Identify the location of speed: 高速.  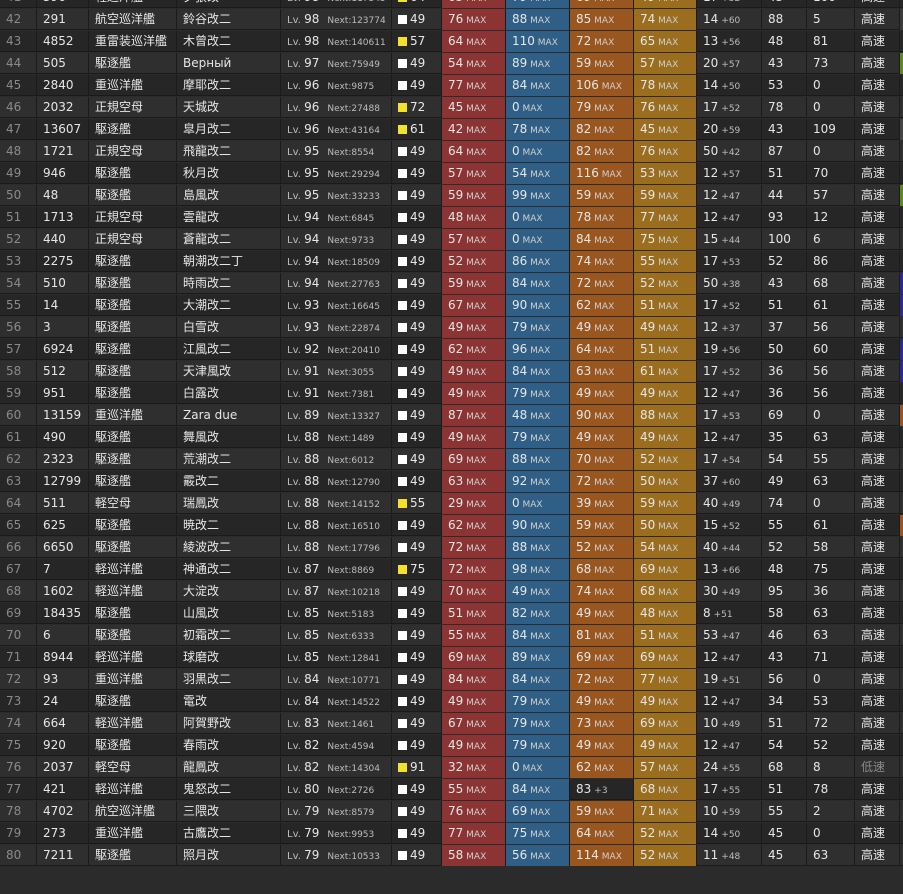
(877, 437).